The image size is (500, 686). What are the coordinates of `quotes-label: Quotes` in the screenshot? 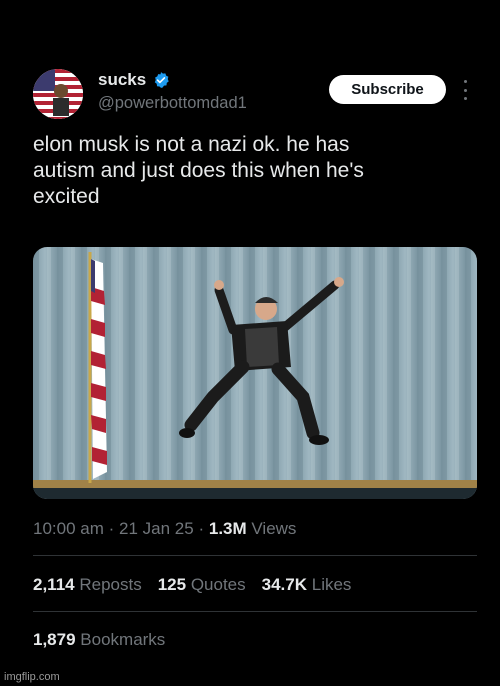 It's located at (218, 584).